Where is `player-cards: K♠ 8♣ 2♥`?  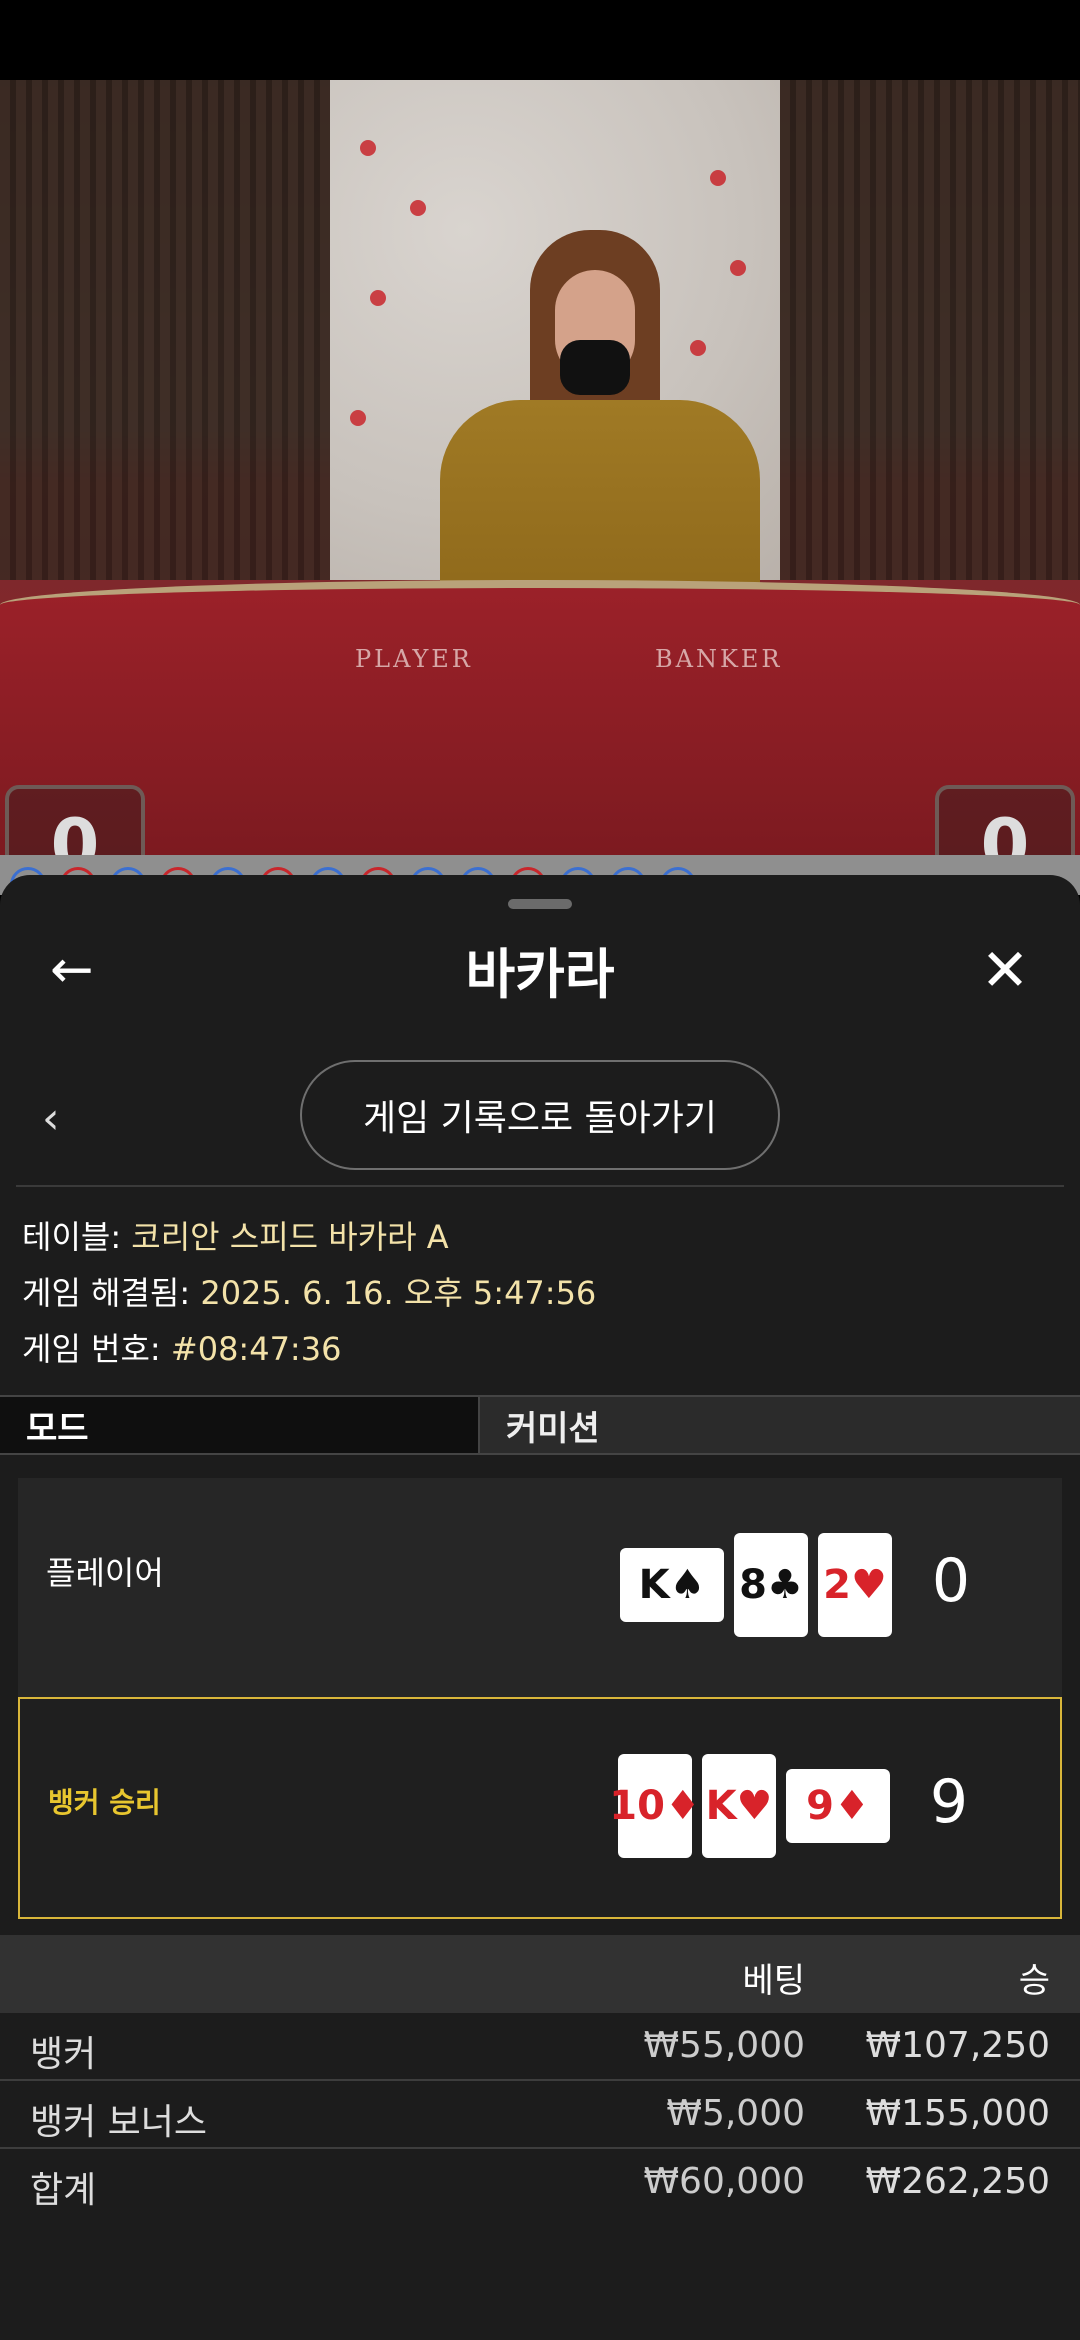 player-cards: K♠ 8♣ 2♥ is located at coordinates (756, 1585).